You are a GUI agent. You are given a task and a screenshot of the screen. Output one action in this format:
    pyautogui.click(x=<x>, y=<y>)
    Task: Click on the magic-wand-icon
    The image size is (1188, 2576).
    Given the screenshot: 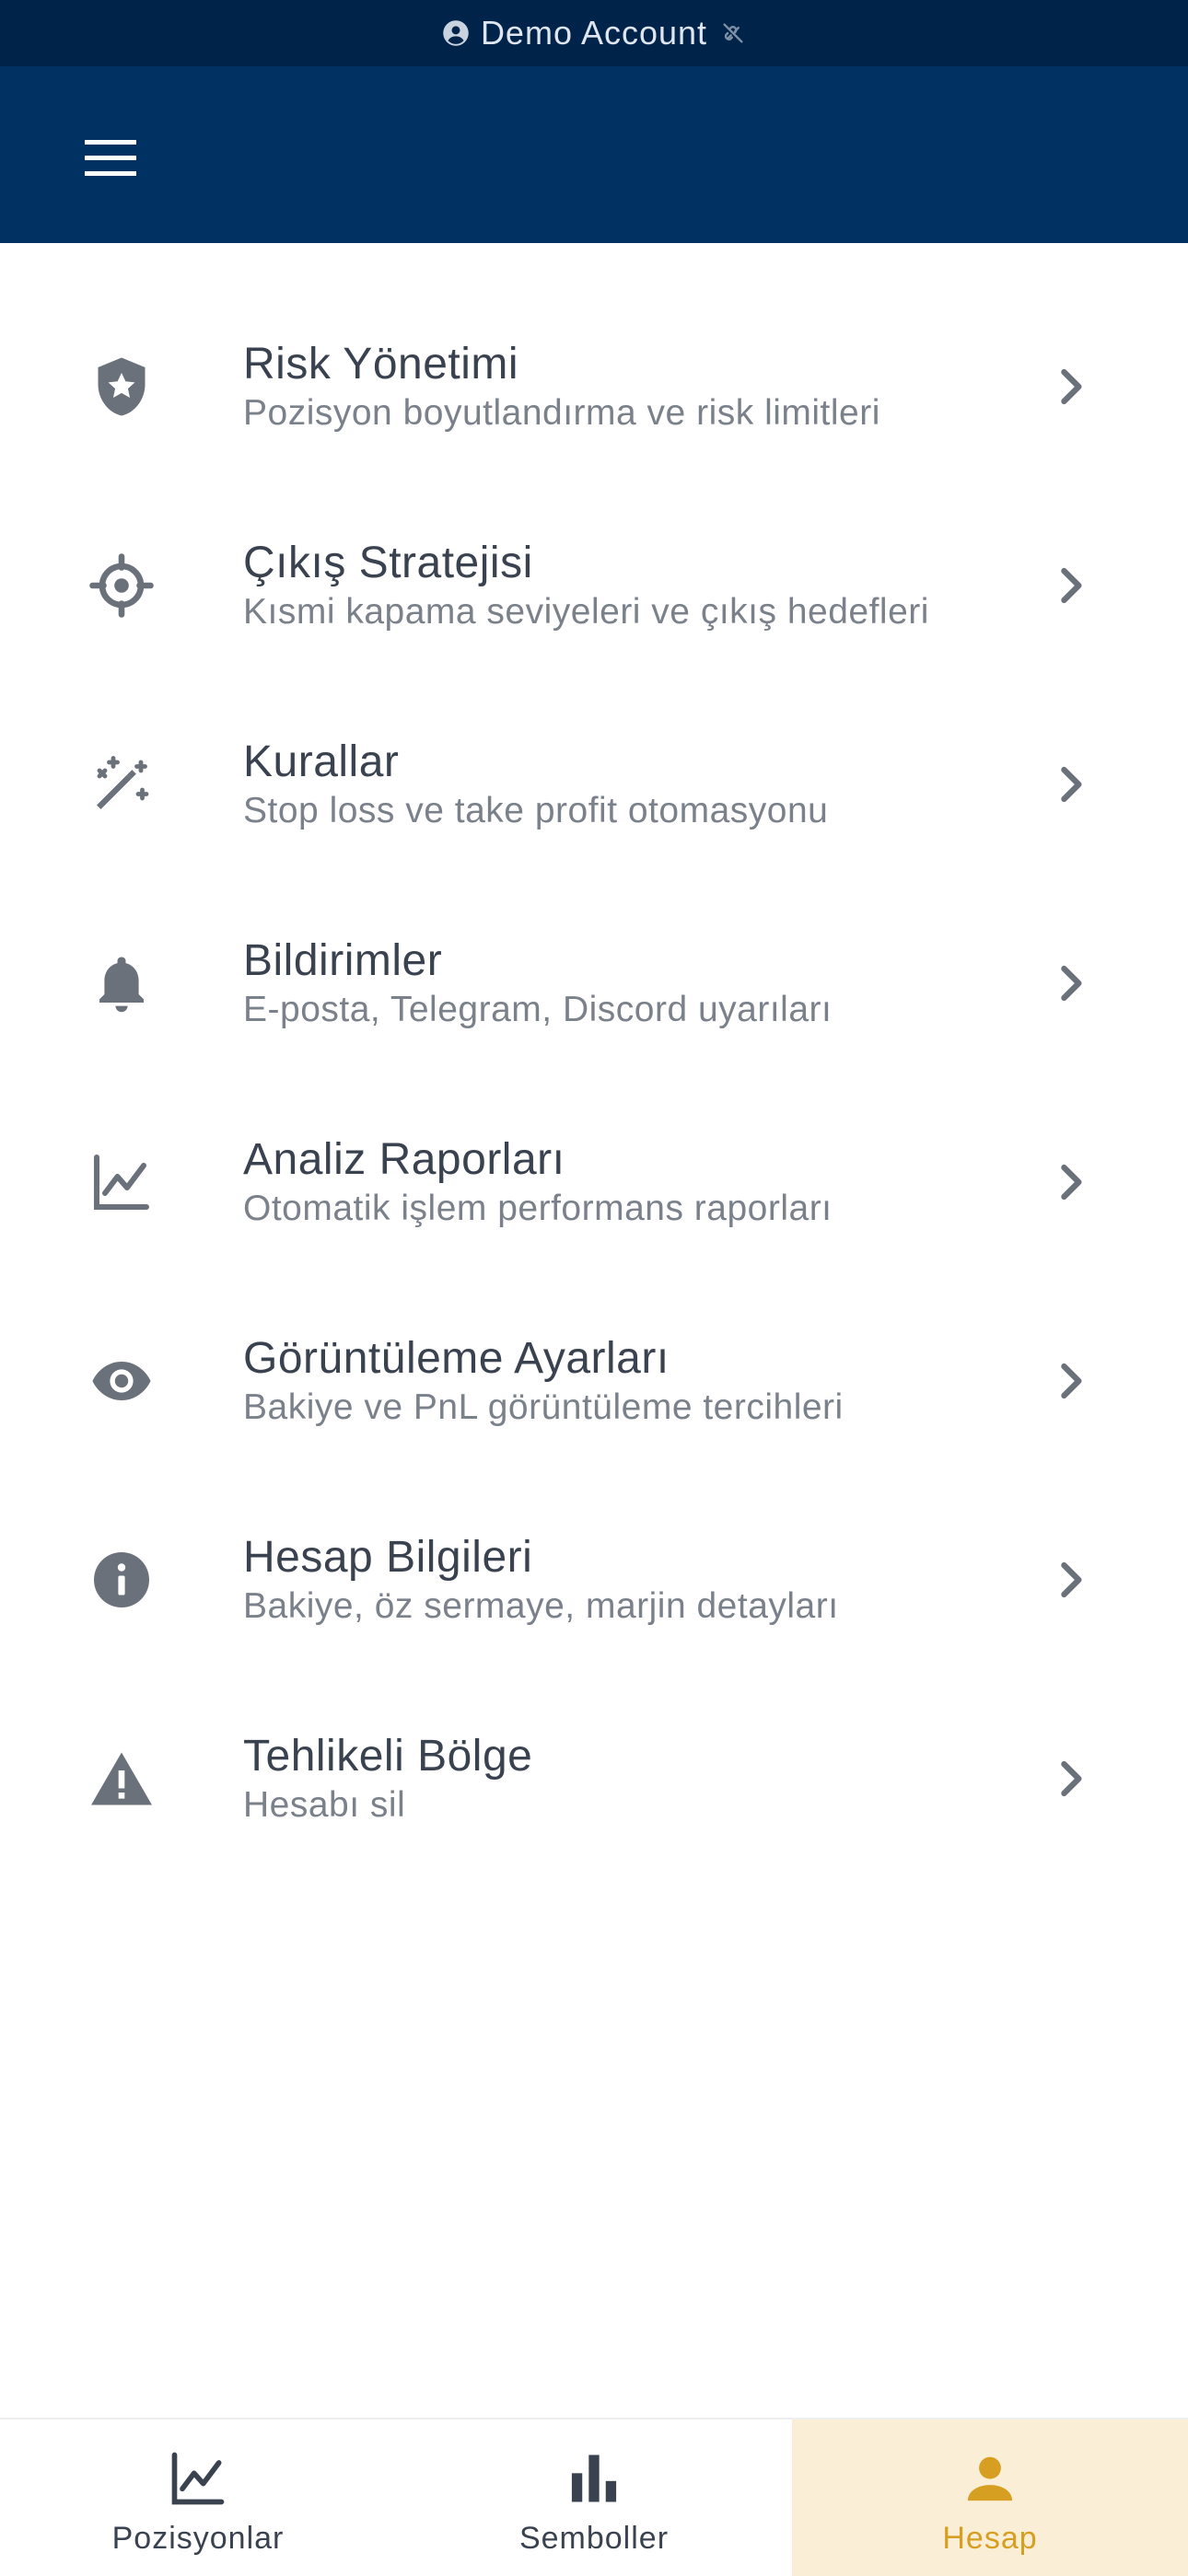 What is the action you would take?
    pyautogui.click(x=123, y=782)
    